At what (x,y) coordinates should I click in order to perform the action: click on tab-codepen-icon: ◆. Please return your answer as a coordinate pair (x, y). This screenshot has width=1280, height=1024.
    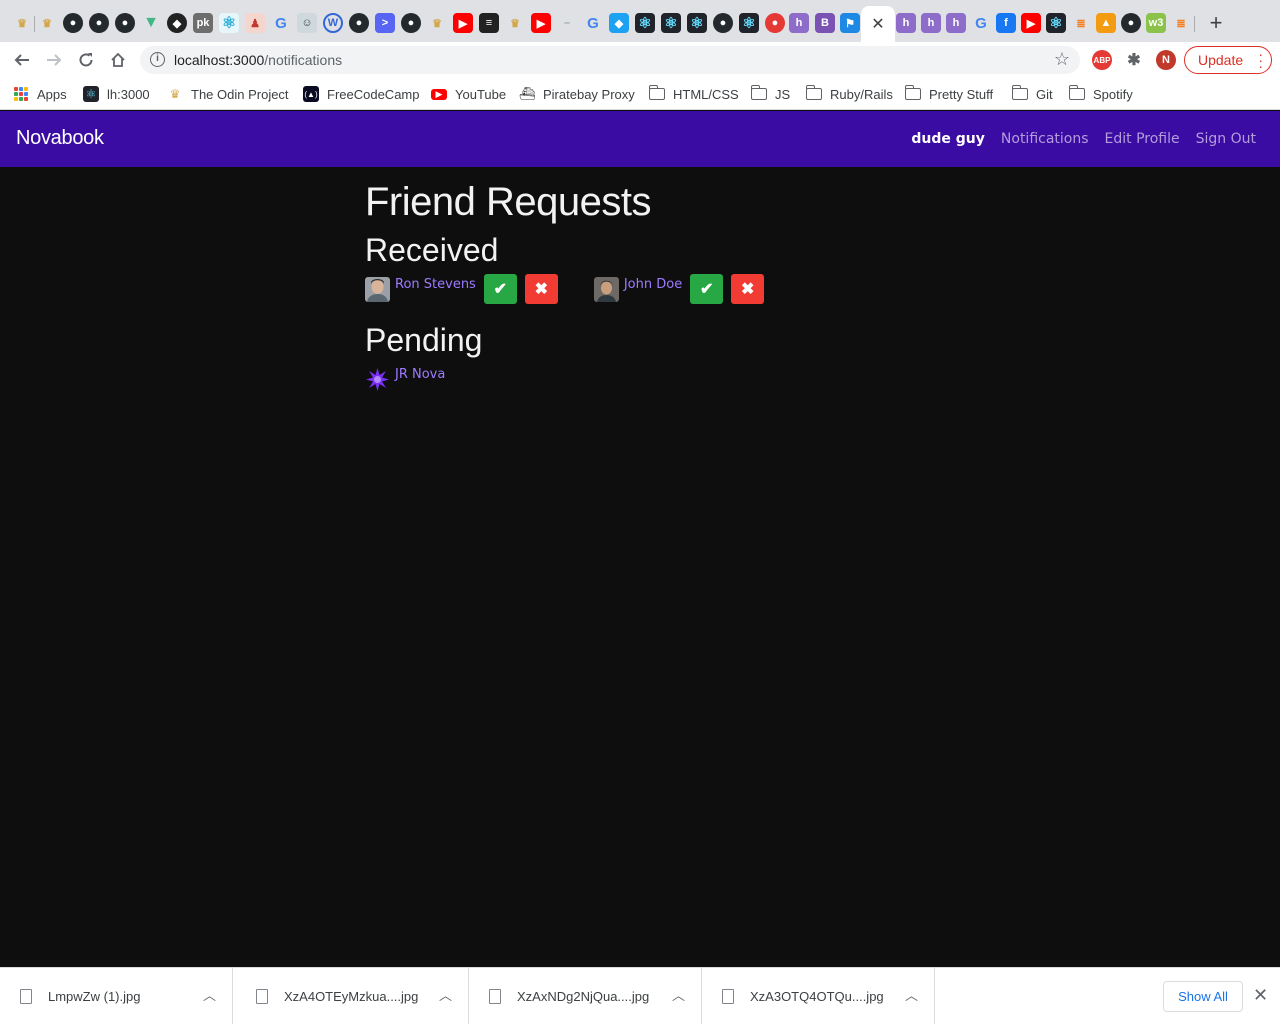
    Looking at the image, I should click on (177, 23).